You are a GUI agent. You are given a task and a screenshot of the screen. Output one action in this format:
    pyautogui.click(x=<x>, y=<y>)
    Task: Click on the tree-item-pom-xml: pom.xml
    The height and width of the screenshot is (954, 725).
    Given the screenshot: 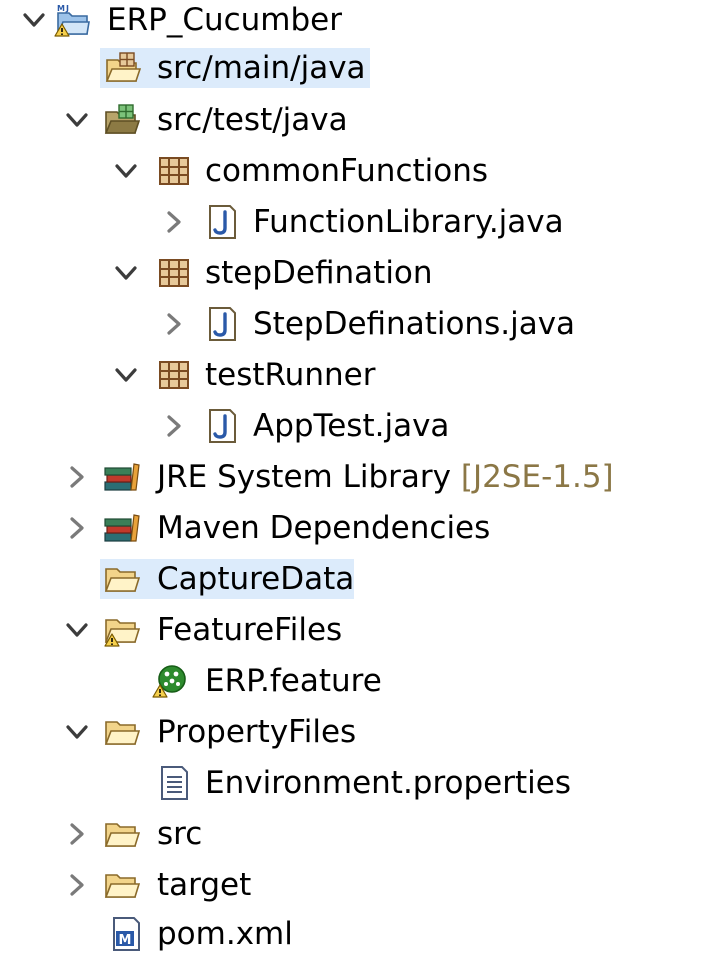 What is the action you would take?
    pyautogui.click(x=170, y=934)
    